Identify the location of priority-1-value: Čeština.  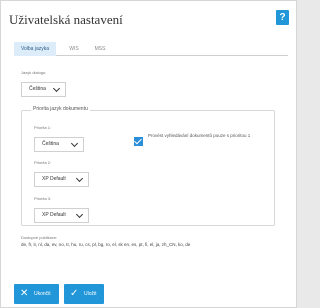
(50, 144).